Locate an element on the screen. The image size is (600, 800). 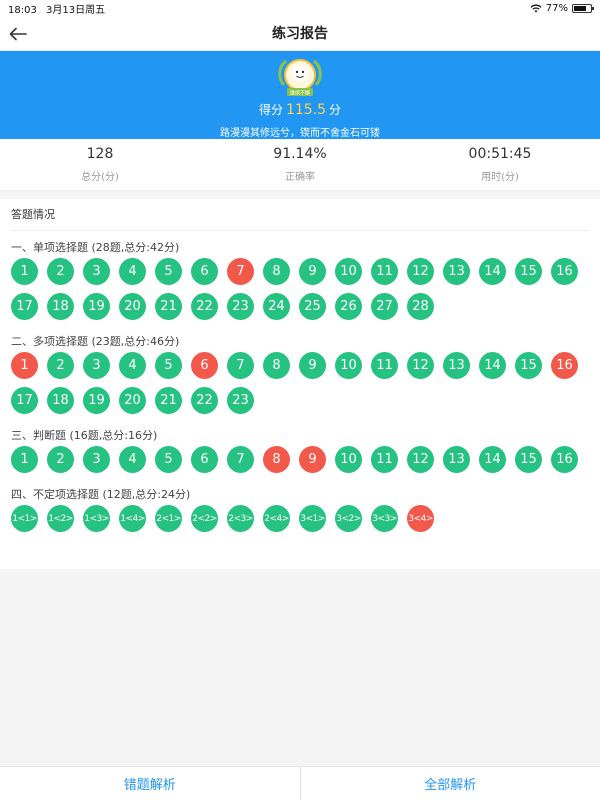
score-unit: 分 is located at coordinates (335, 110).